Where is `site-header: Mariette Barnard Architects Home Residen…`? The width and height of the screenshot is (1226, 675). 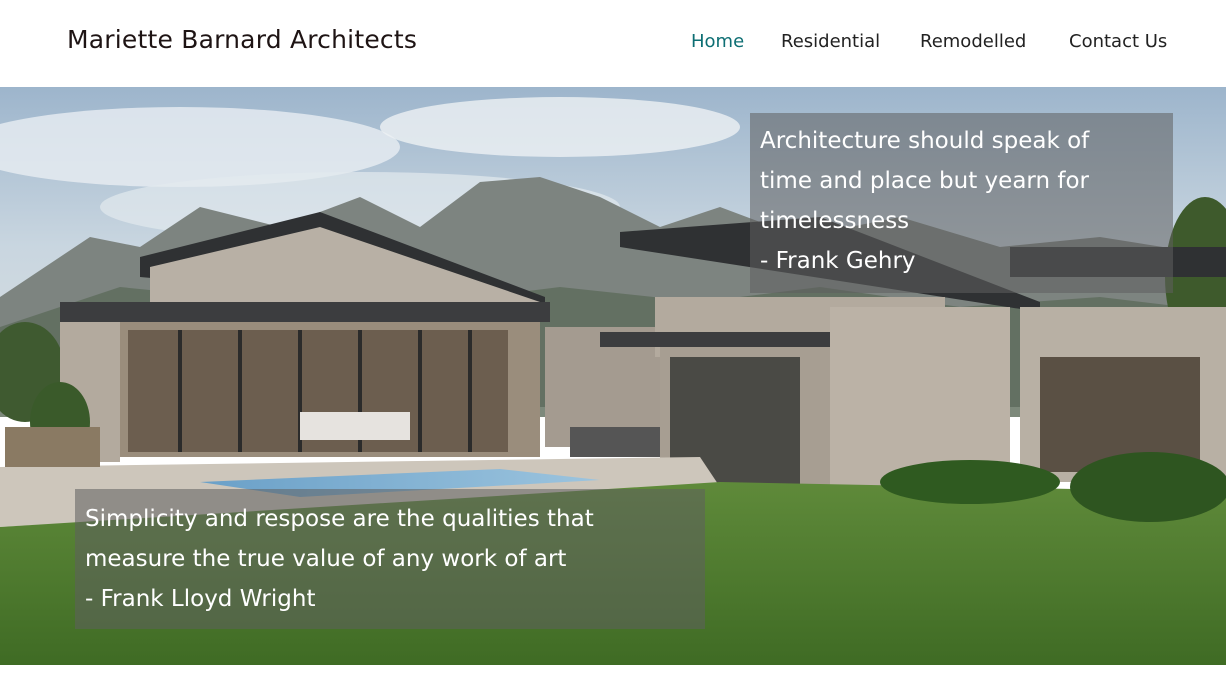 site-header: Mariette Barnard Architects Home Residen… is located at coordinates (613, 43).